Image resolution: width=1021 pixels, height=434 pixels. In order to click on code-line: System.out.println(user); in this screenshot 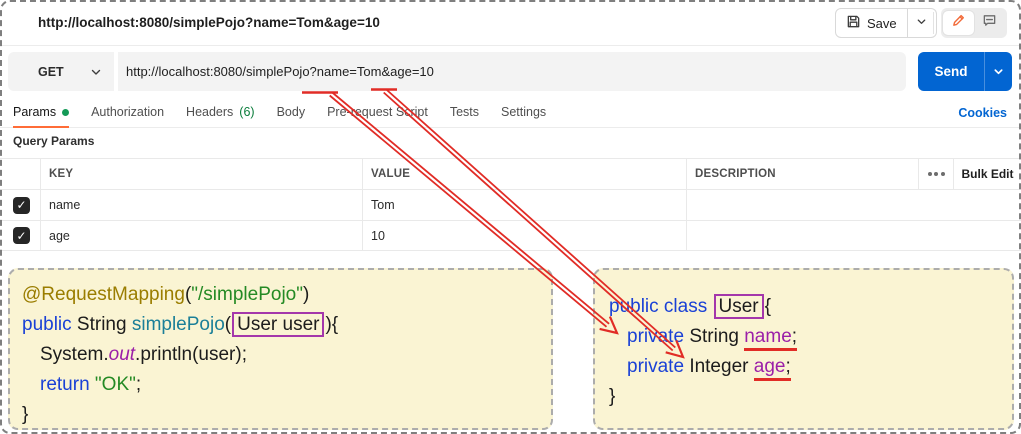, I will do `click(280, 355)`.